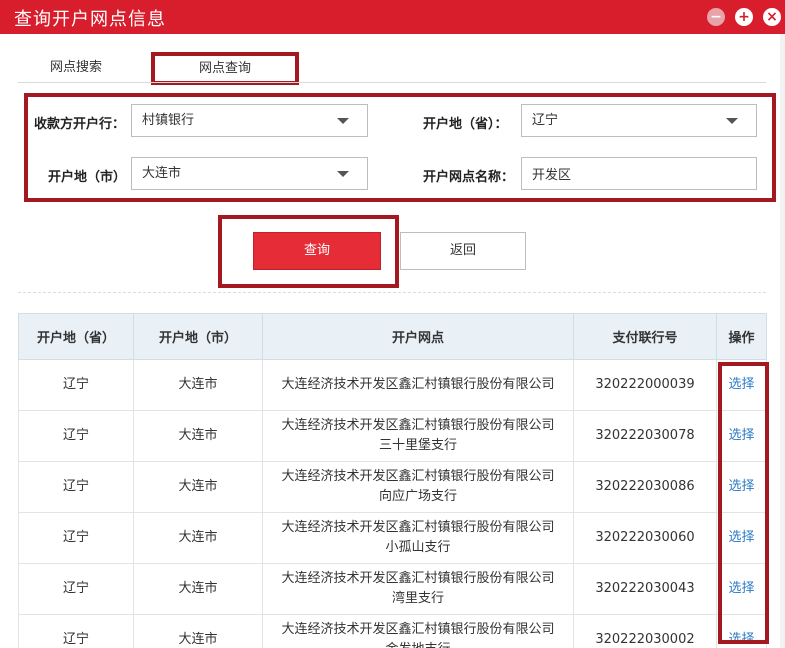 Image resolution: width=785 pixels, height=648 pixels. I want to click on column-header-province: 开户地（省）, so click(76, 336).